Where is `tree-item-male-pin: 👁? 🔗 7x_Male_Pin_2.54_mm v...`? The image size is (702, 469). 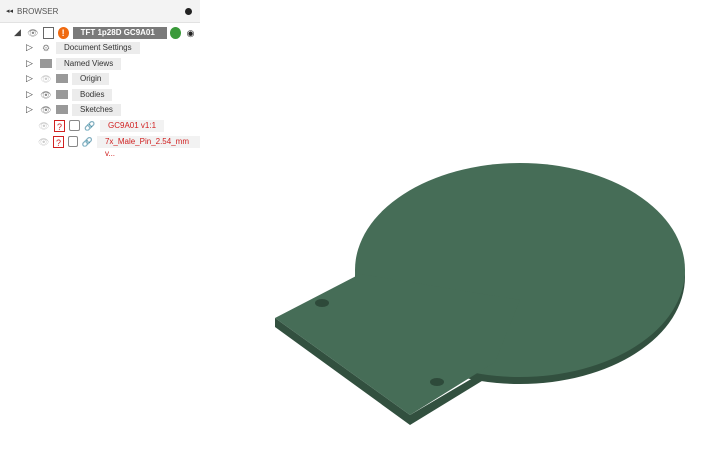 tree-item-male-pin: 👁? 🔗 7x_Male_Pin_2.54_mm v... is located at coordinates (119, 146).